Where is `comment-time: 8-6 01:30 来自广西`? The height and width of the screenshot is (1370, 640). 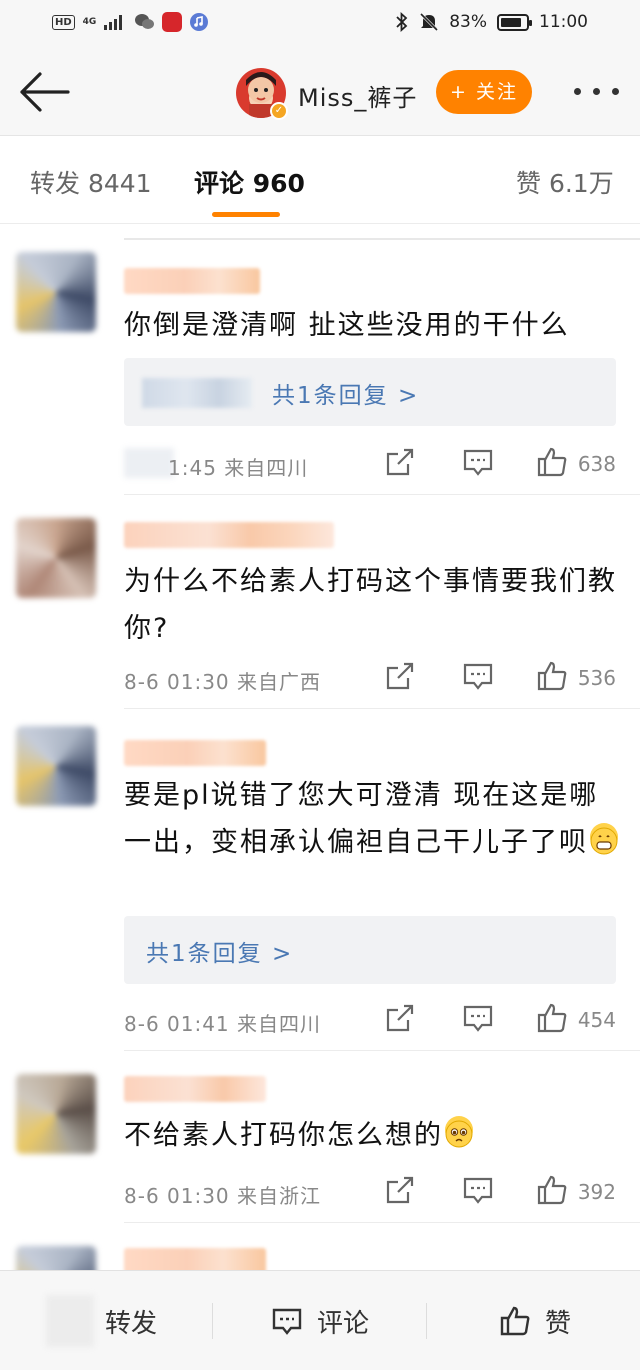
comment-time: 8-6 01:30 来自广西 is located at coordinates (223, 682).